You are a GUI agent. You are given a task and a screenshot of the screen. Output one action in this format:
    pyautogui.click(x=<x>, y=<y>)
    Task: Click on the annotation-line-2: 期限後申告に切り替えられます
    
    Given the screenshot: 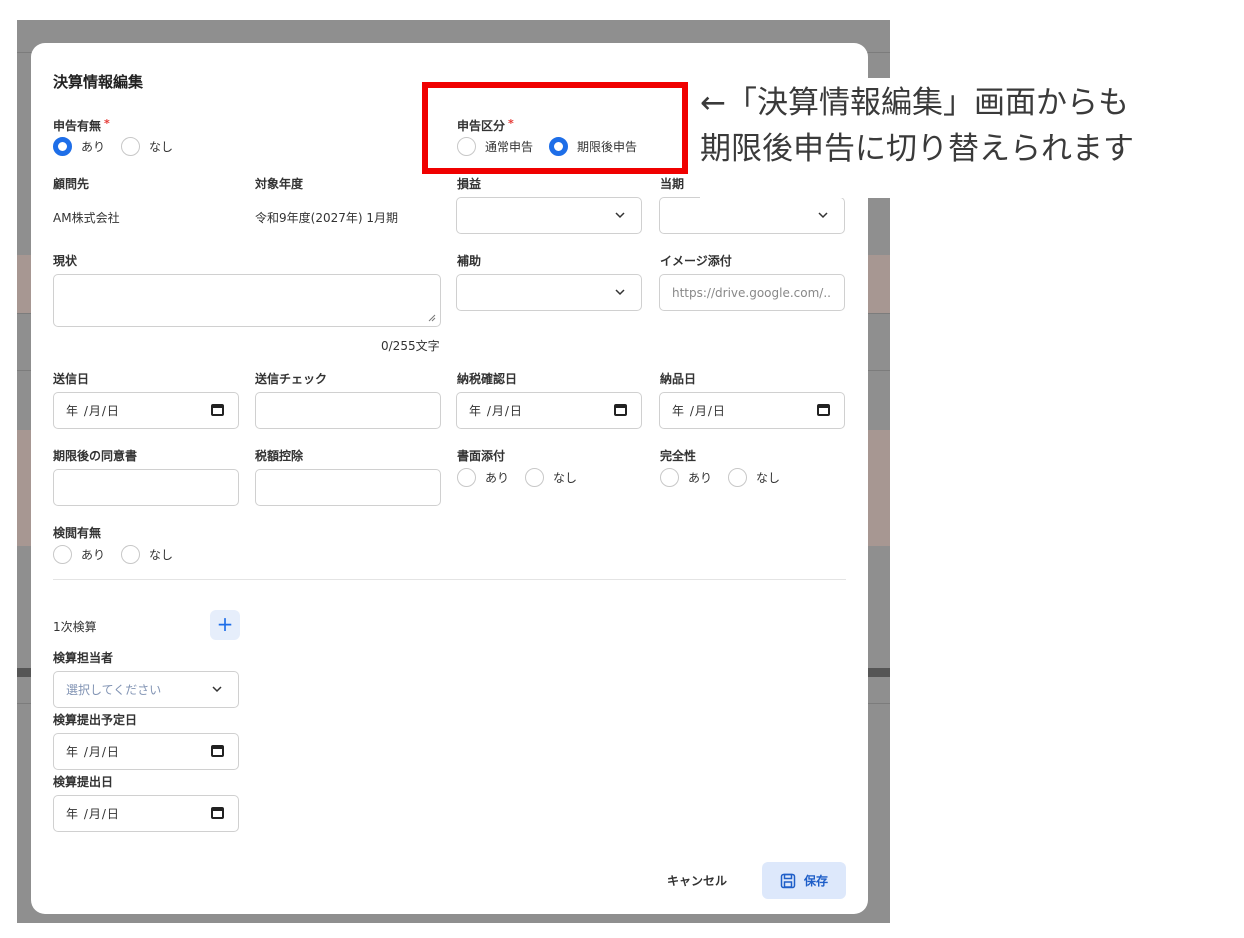 What is the action you would take?
    pyautogui.click(x=917, y=149)
    